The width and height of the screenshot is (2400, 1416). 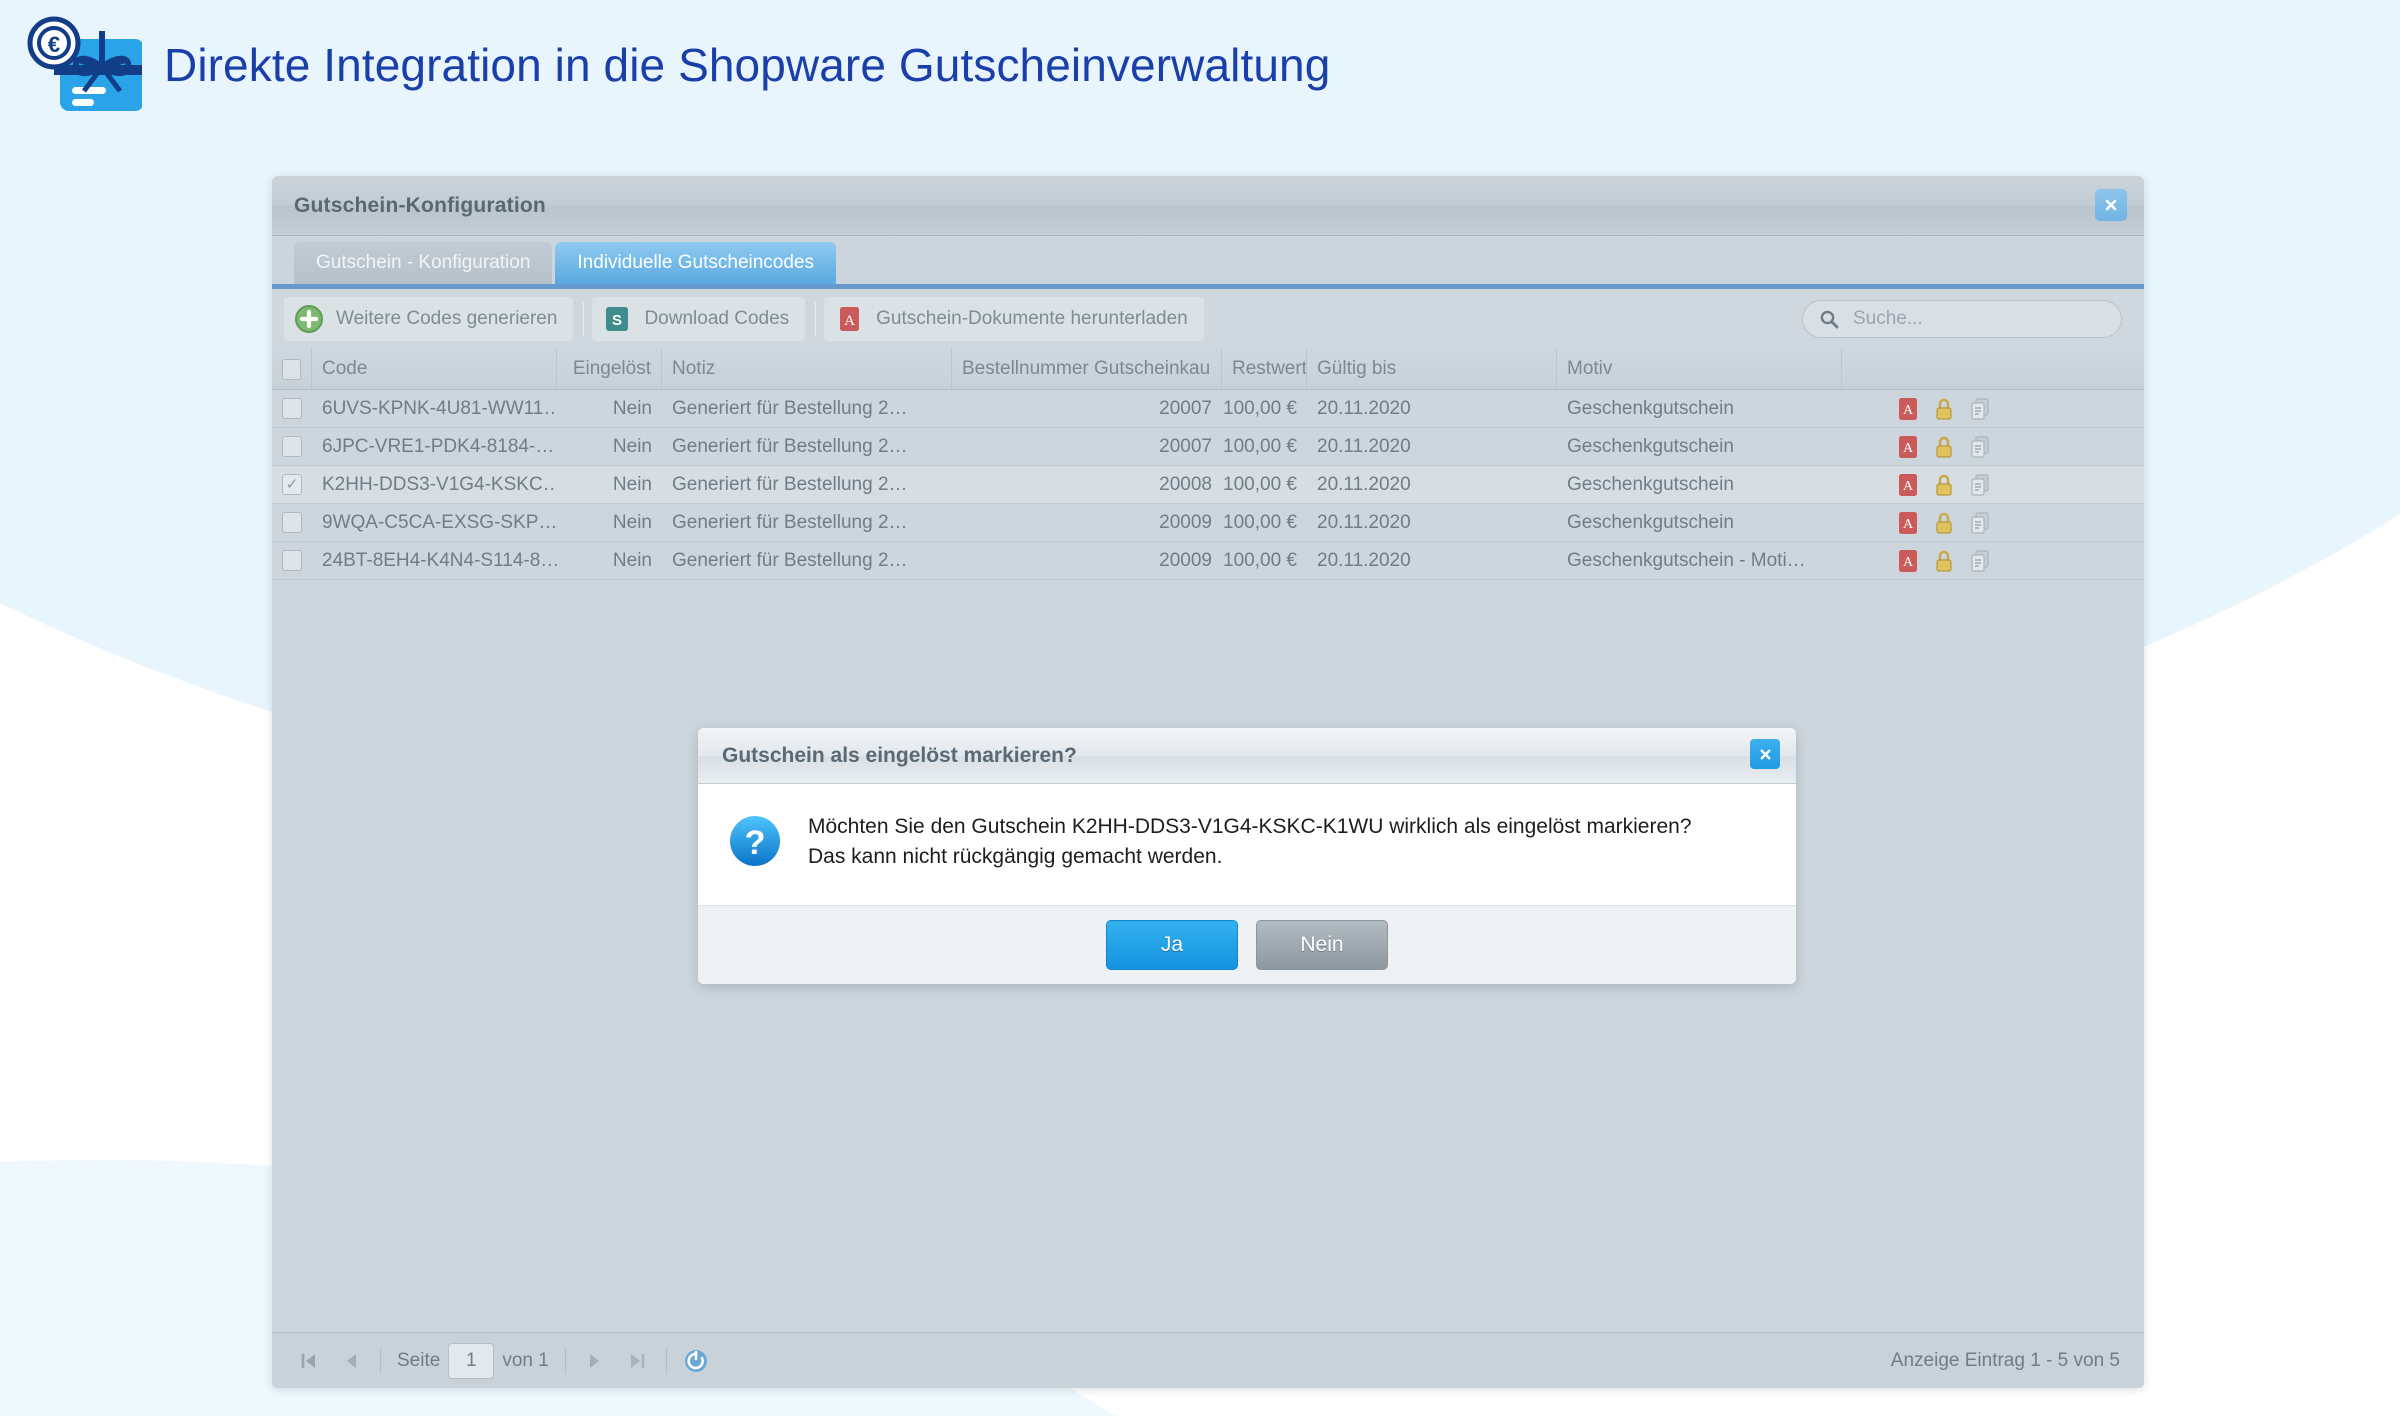 I want to click on page-total-label: von 1, so click(x=525, y=1360).